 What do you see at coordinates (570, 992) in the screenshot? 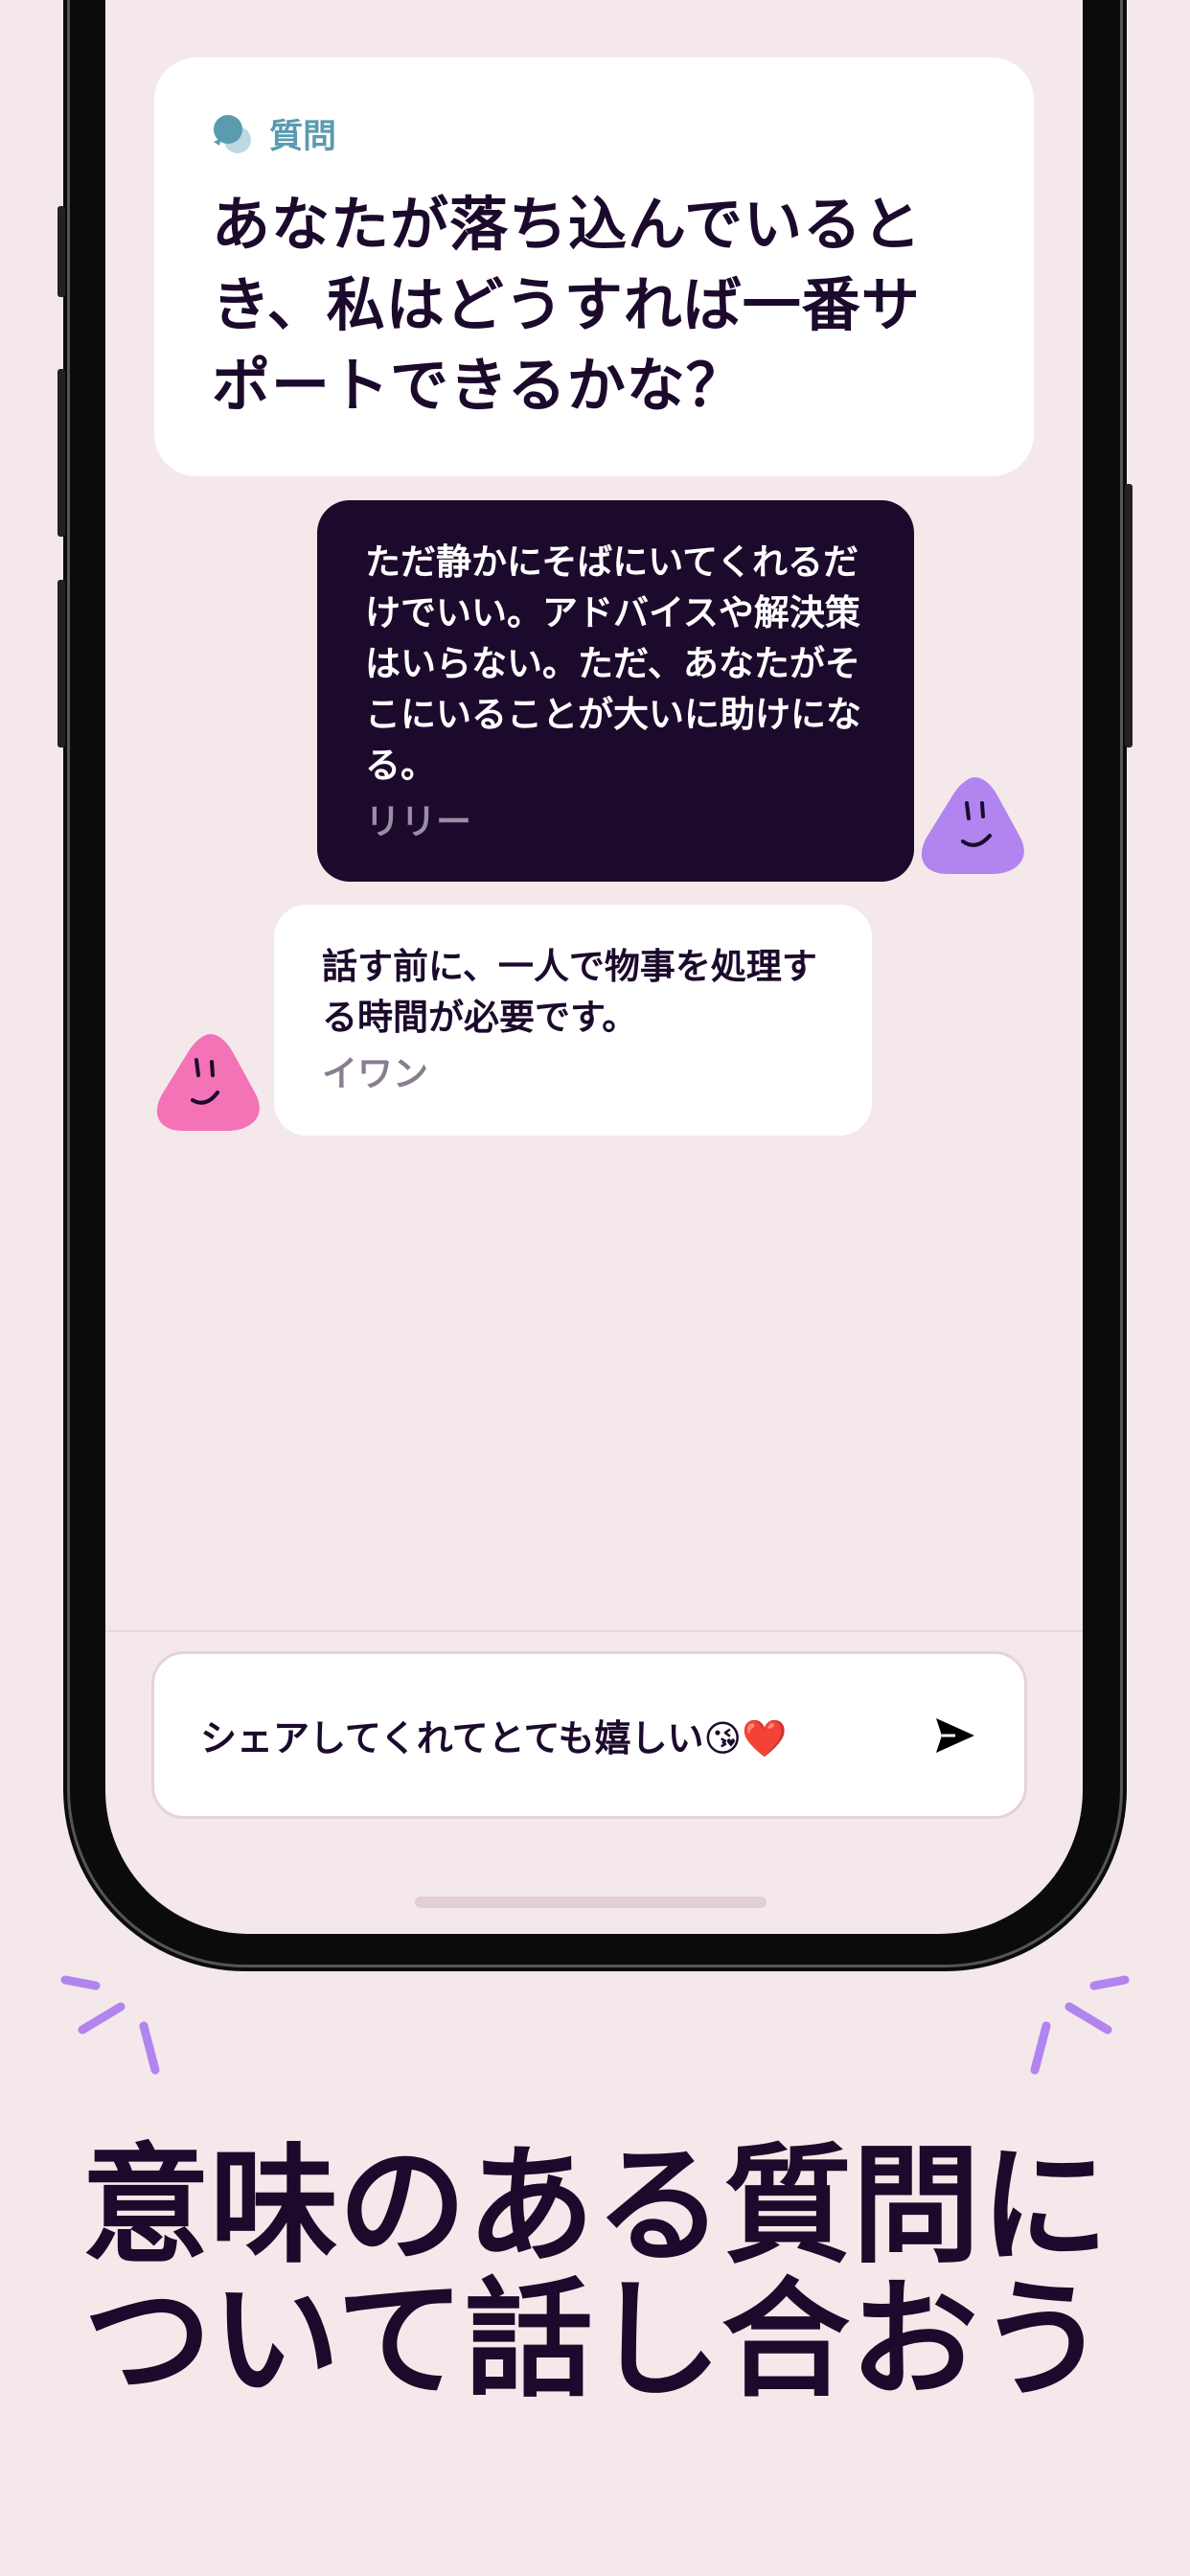
I see `message-text: 話す前に、一人で物事を処理する時間が必要です。` at bounding box center [570, 992].